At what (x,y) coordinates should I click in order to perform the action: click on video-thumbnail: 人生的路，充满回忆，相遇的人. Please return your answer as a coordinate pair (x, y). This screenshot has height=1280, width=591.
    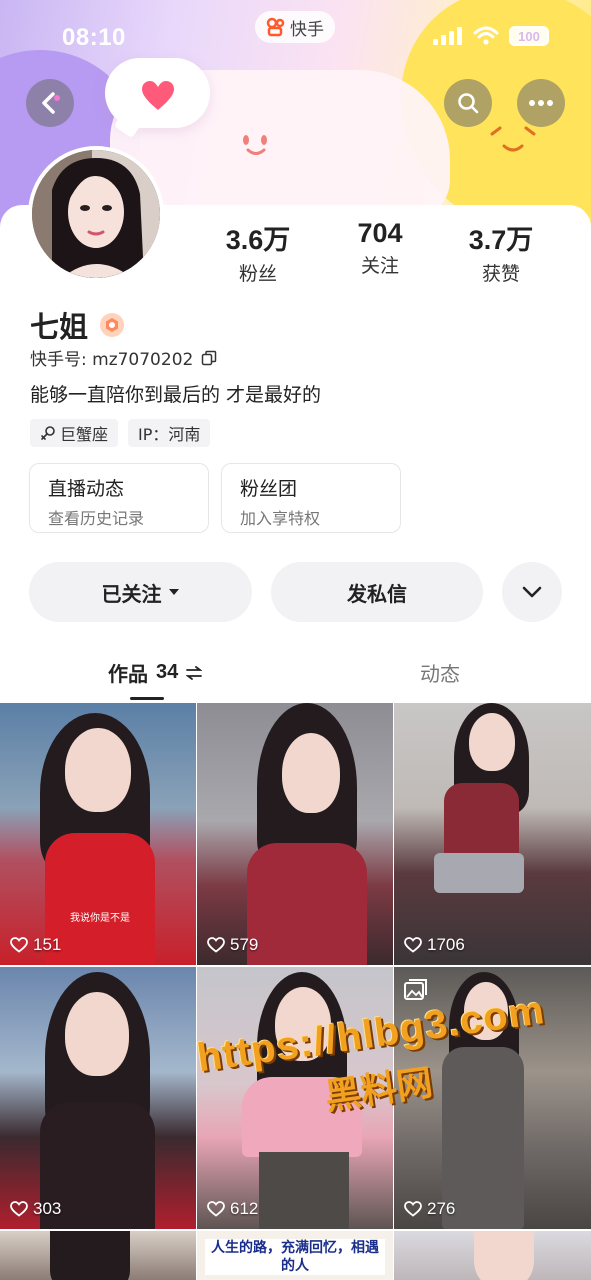
    Looking at the image, I should click on (295, 1255).